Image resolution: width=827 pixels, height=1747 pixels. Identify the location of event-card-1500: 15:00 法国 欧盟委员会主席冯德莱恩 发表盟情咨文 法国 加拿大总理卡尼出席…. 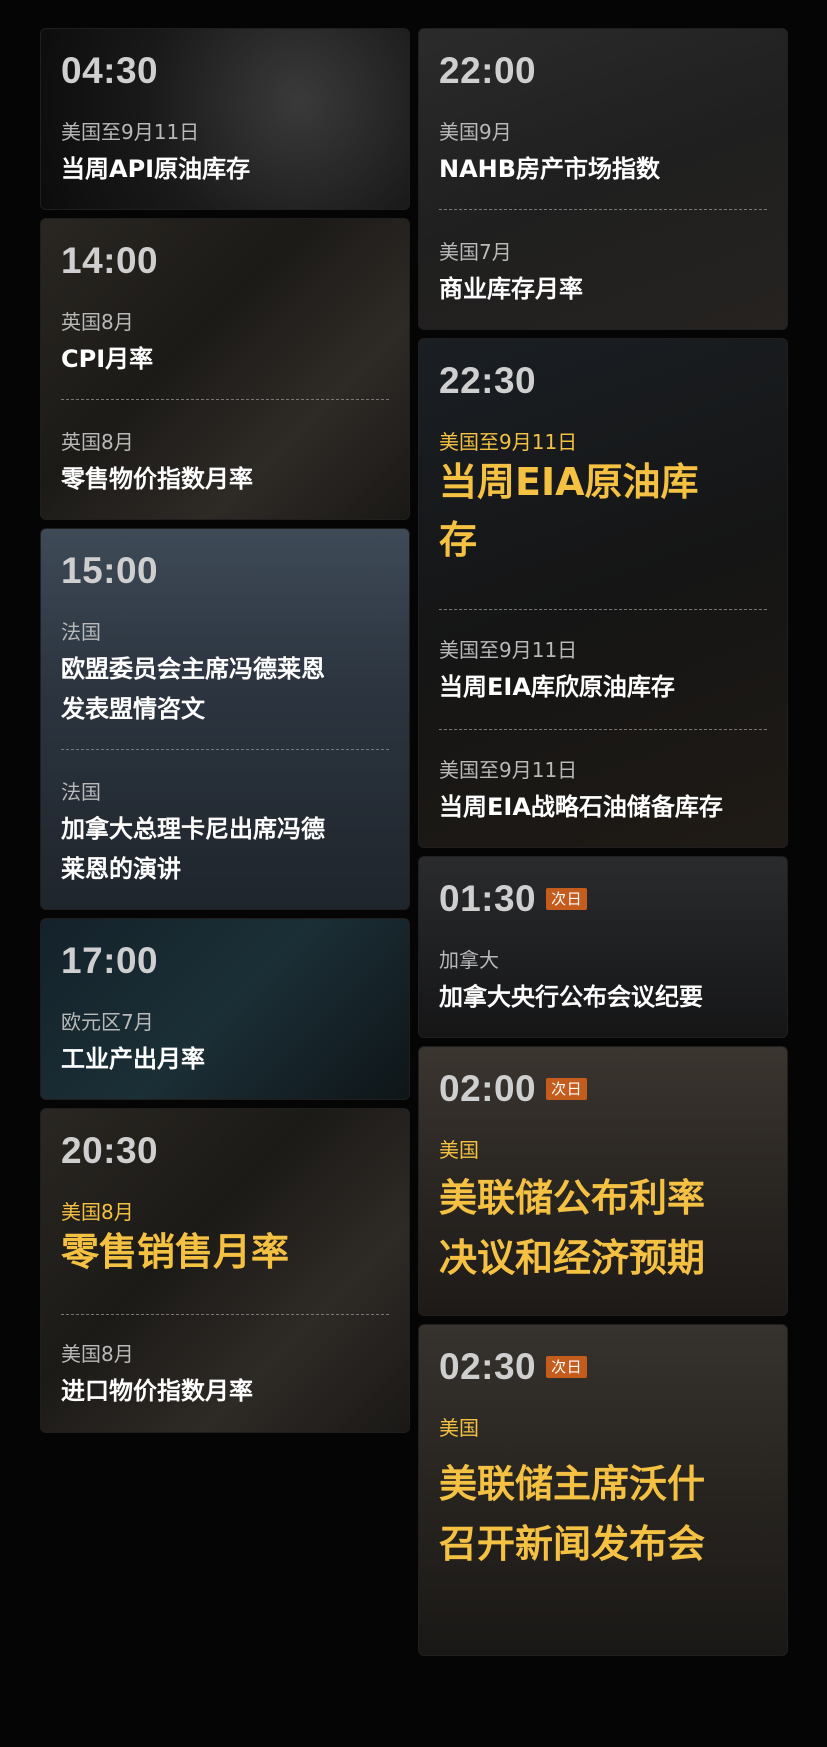
(225, 719).